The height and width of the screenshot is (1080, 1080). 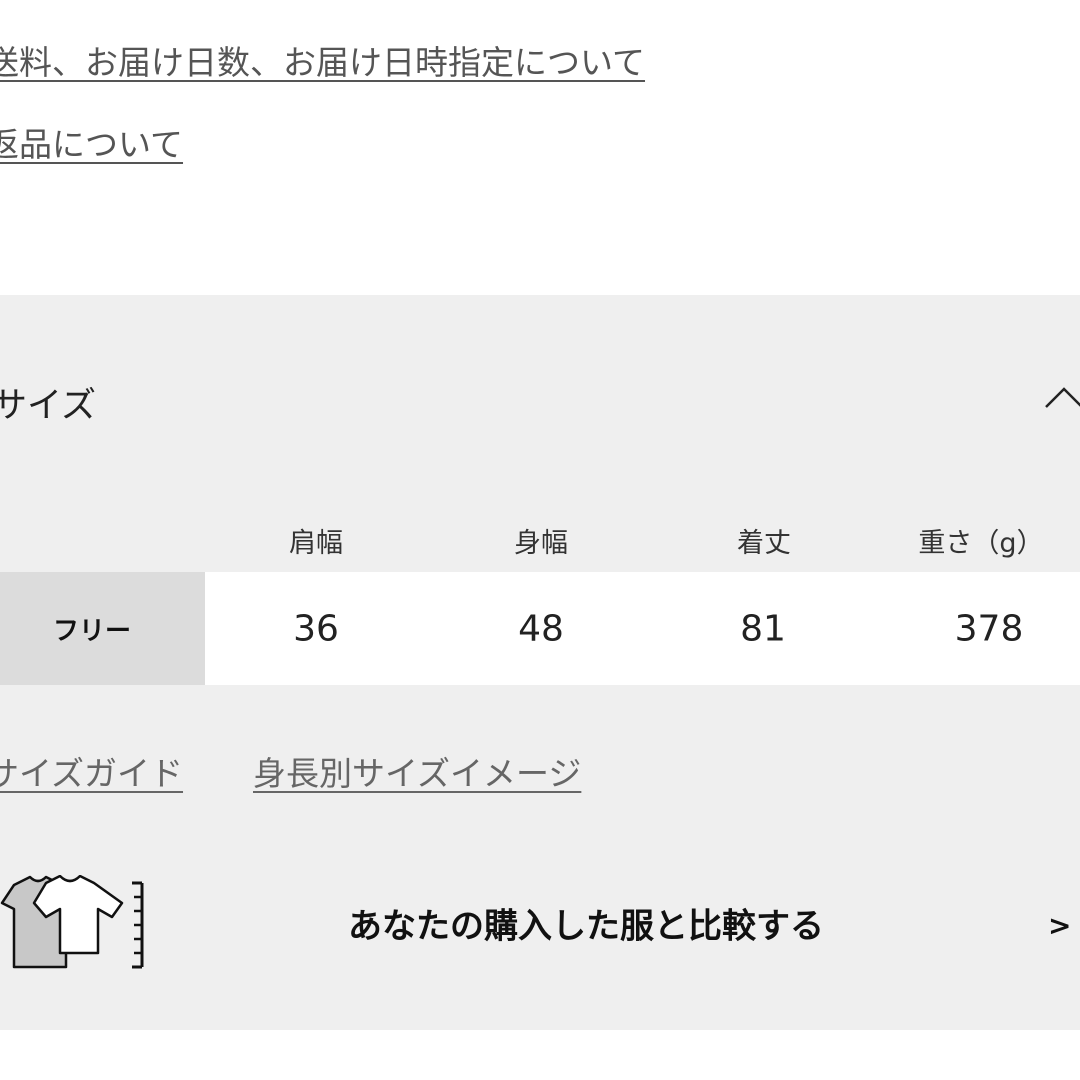 I want to click on column-header-shoulder: 肩幅, so click(x=316, y=543).